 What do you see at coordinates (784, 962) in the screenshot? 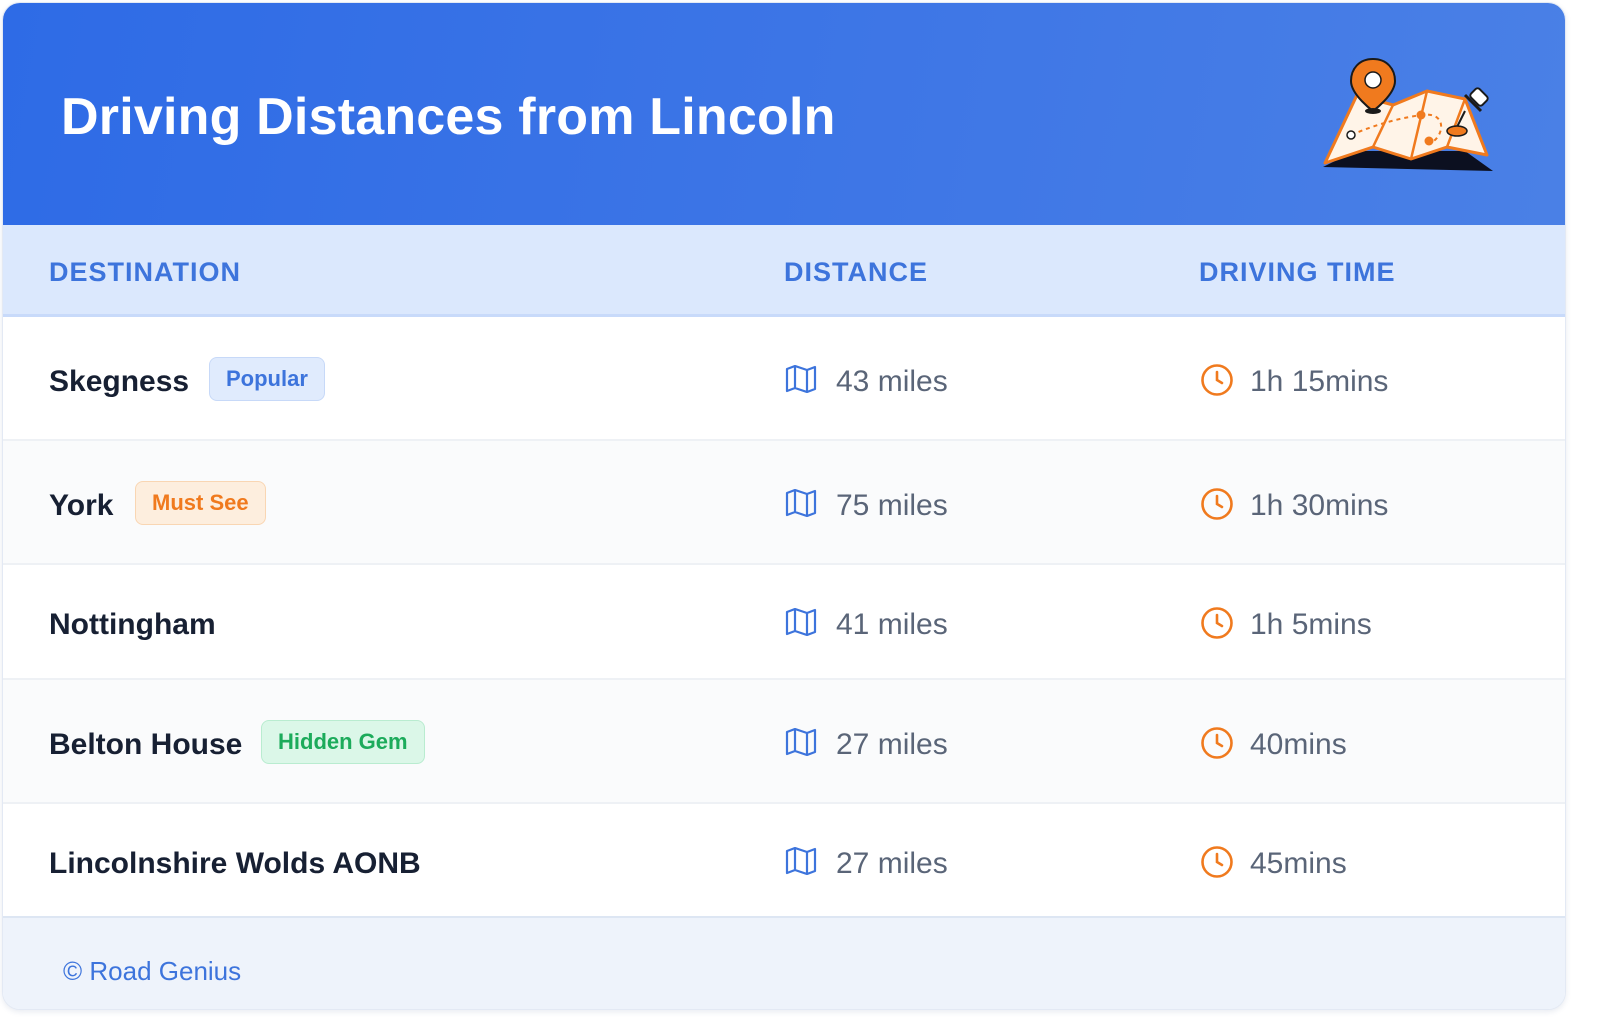
I see `footer: © Road Genius` at bounding box center [784, 962].